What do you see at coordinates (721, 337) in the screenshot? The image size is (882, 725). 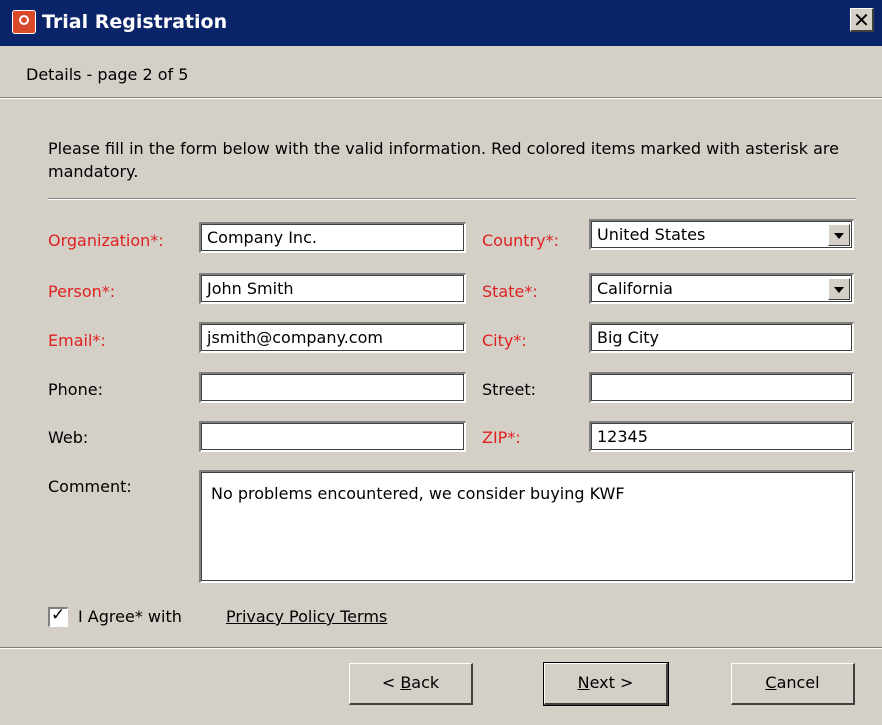 I see `city-field: Big City` at bounding box center [721, 337].